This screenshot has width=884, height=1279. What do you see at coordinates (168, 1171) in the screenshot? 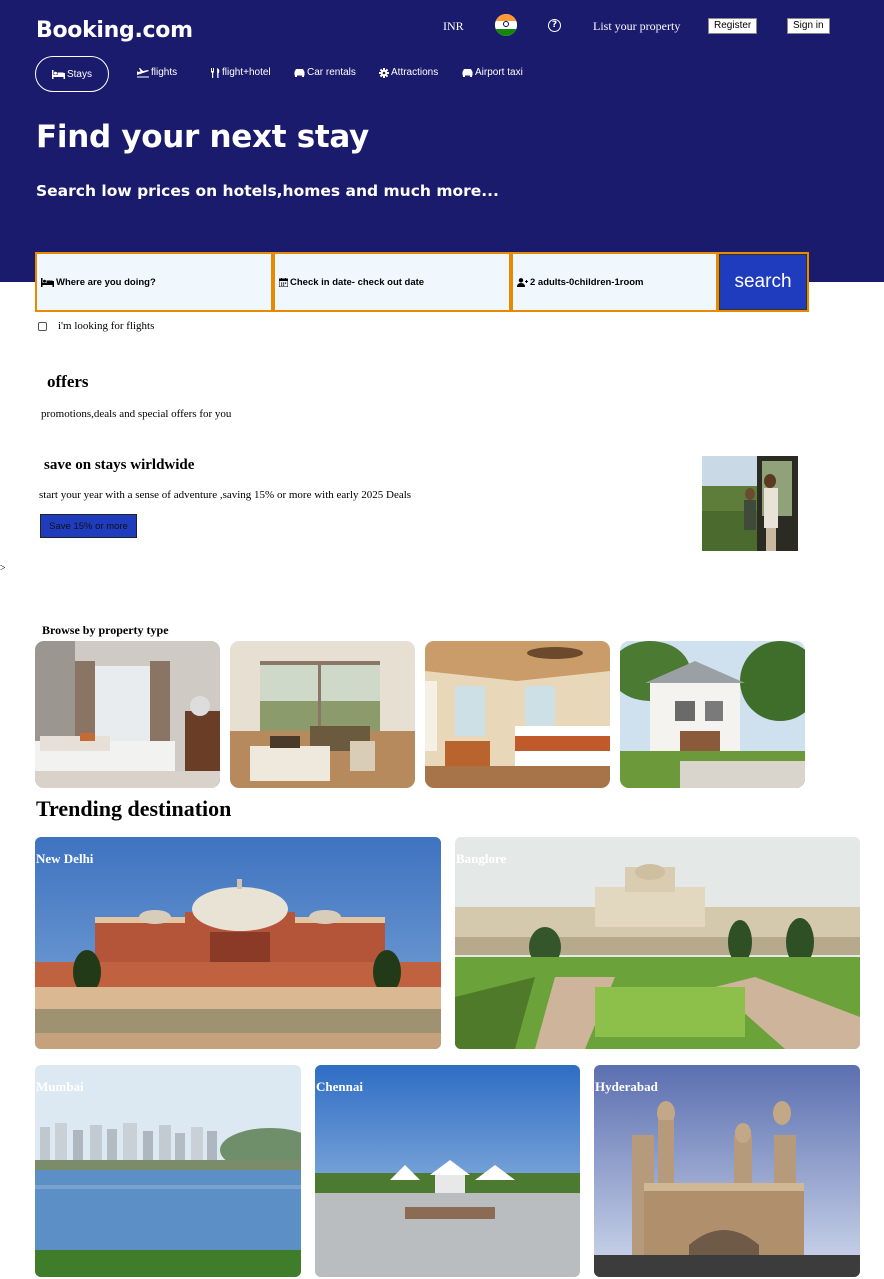
I see `destination-card-mumbai: Mumbai` at bounding box center [168, 1171].